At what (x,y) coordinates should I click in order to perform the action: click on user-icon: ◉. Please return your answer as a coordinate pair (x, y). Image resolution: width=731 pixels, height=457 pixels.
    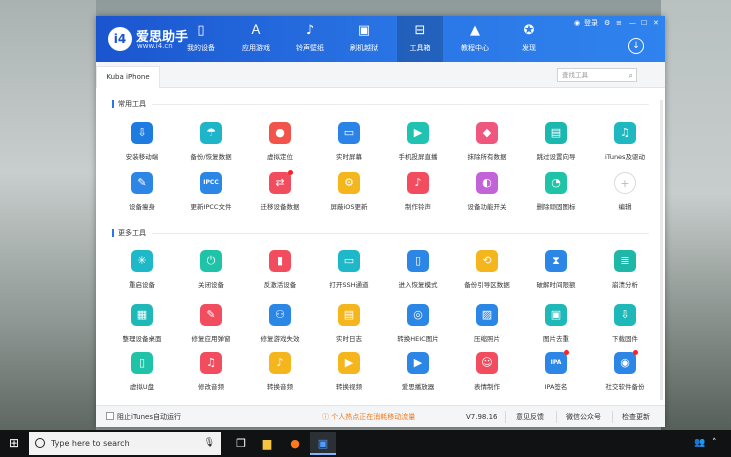
    Looking at the image, I should click on (577, 23).